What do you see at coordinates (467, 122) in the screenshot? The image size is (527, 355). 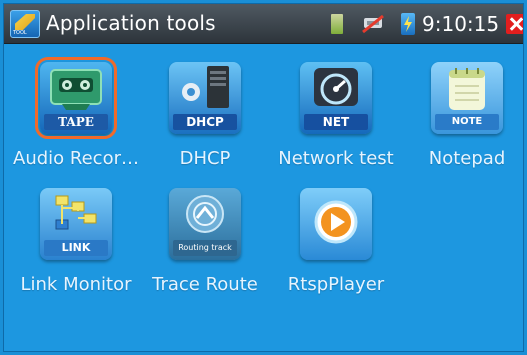 I see `note-badge: NOTE` at bounding box center [467, 122].